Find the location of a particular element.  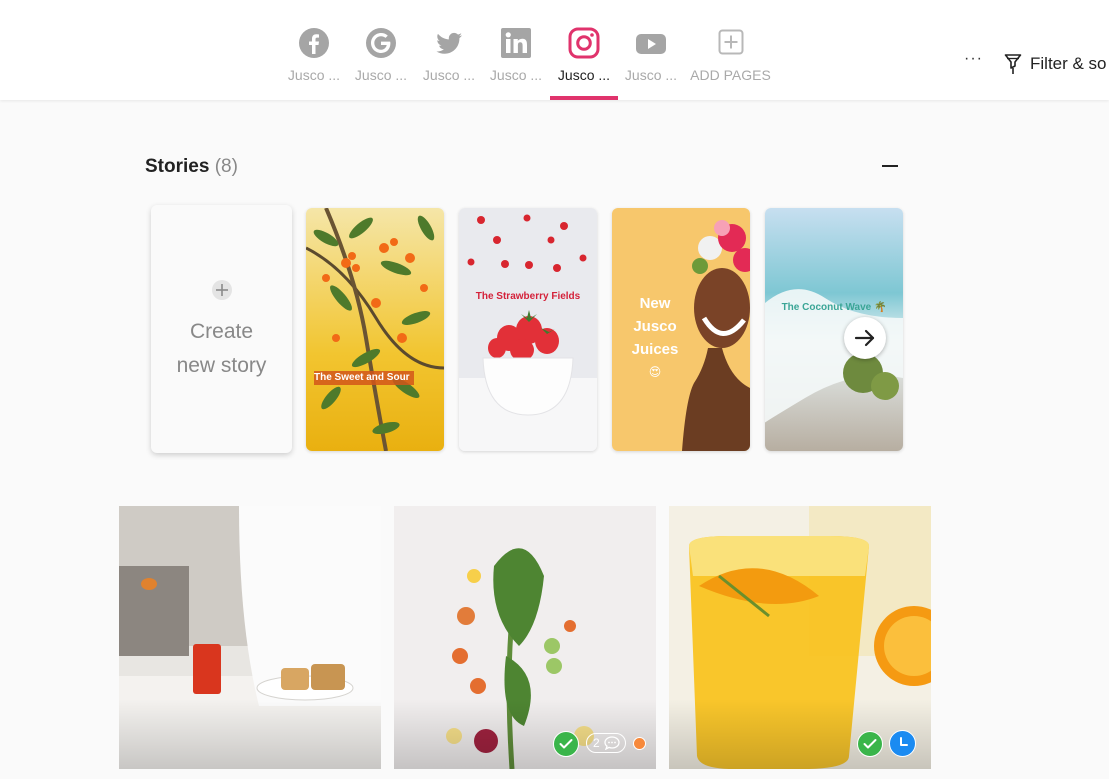

filter-sort-button: Filter & so is located at coordinates (1055, 64).